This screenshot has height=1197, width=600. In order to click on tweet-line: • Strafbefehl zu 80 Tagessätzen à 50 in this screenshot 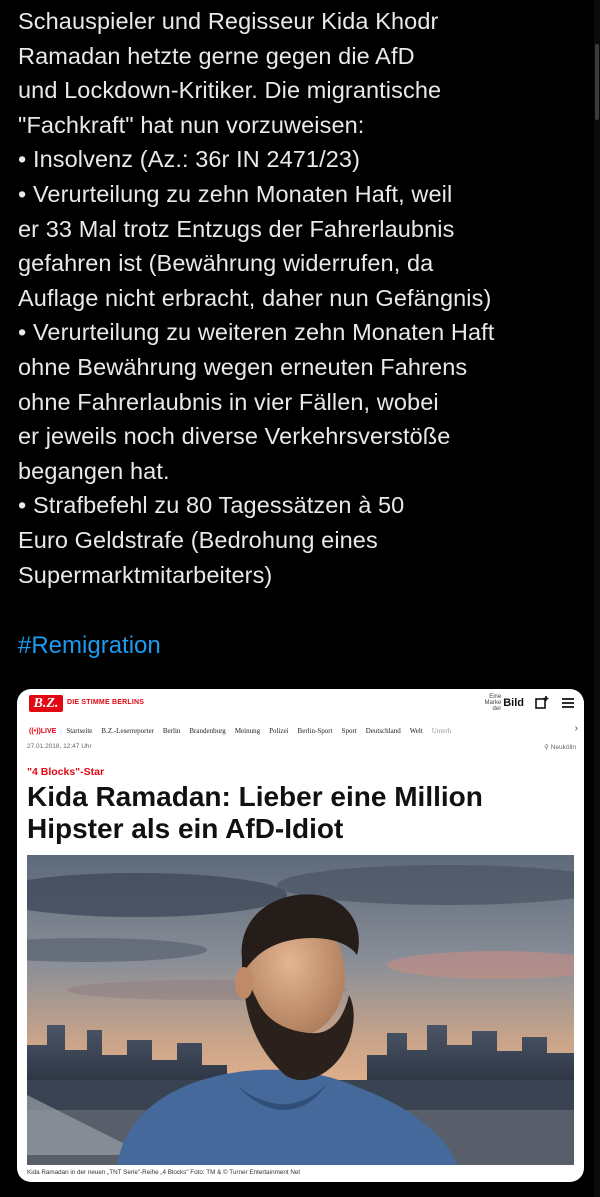, I will do `click(211, 505)`.